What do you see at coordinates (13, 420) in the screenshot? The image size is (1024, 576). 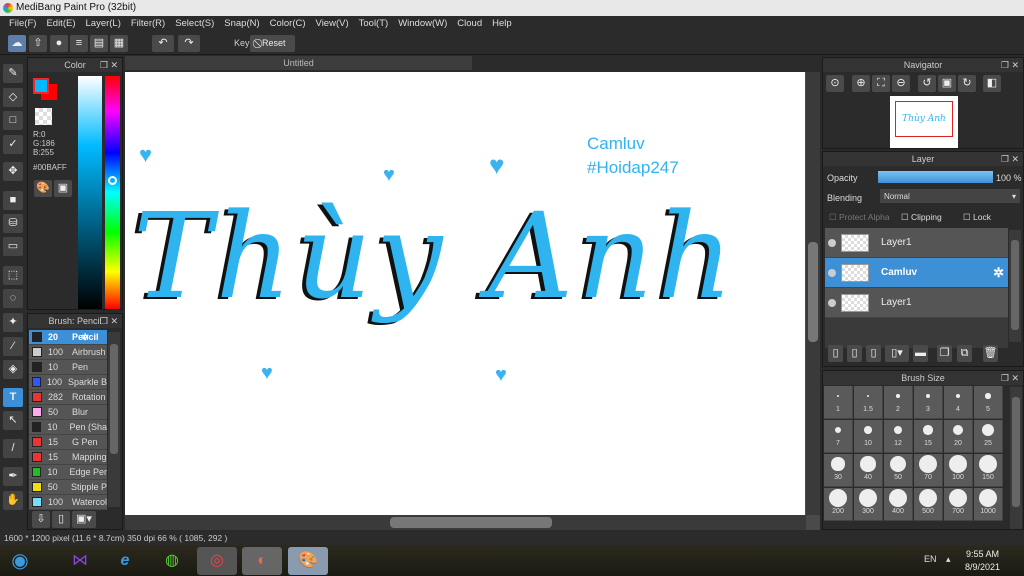 I see `operation-tool-icon: ↖` at bounding box center [13, 420].